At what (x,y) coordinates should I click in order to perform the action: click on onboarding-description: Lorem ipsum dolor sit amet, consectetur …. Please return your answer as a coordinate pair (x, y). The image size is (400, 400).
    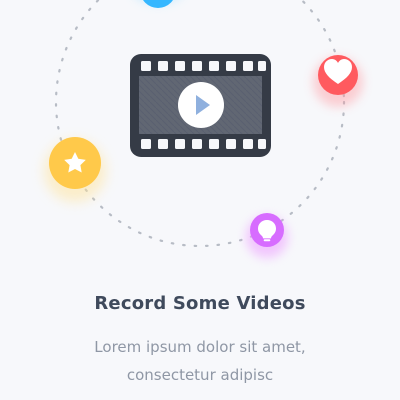
    Looking at the image, I should click on (200, 361).